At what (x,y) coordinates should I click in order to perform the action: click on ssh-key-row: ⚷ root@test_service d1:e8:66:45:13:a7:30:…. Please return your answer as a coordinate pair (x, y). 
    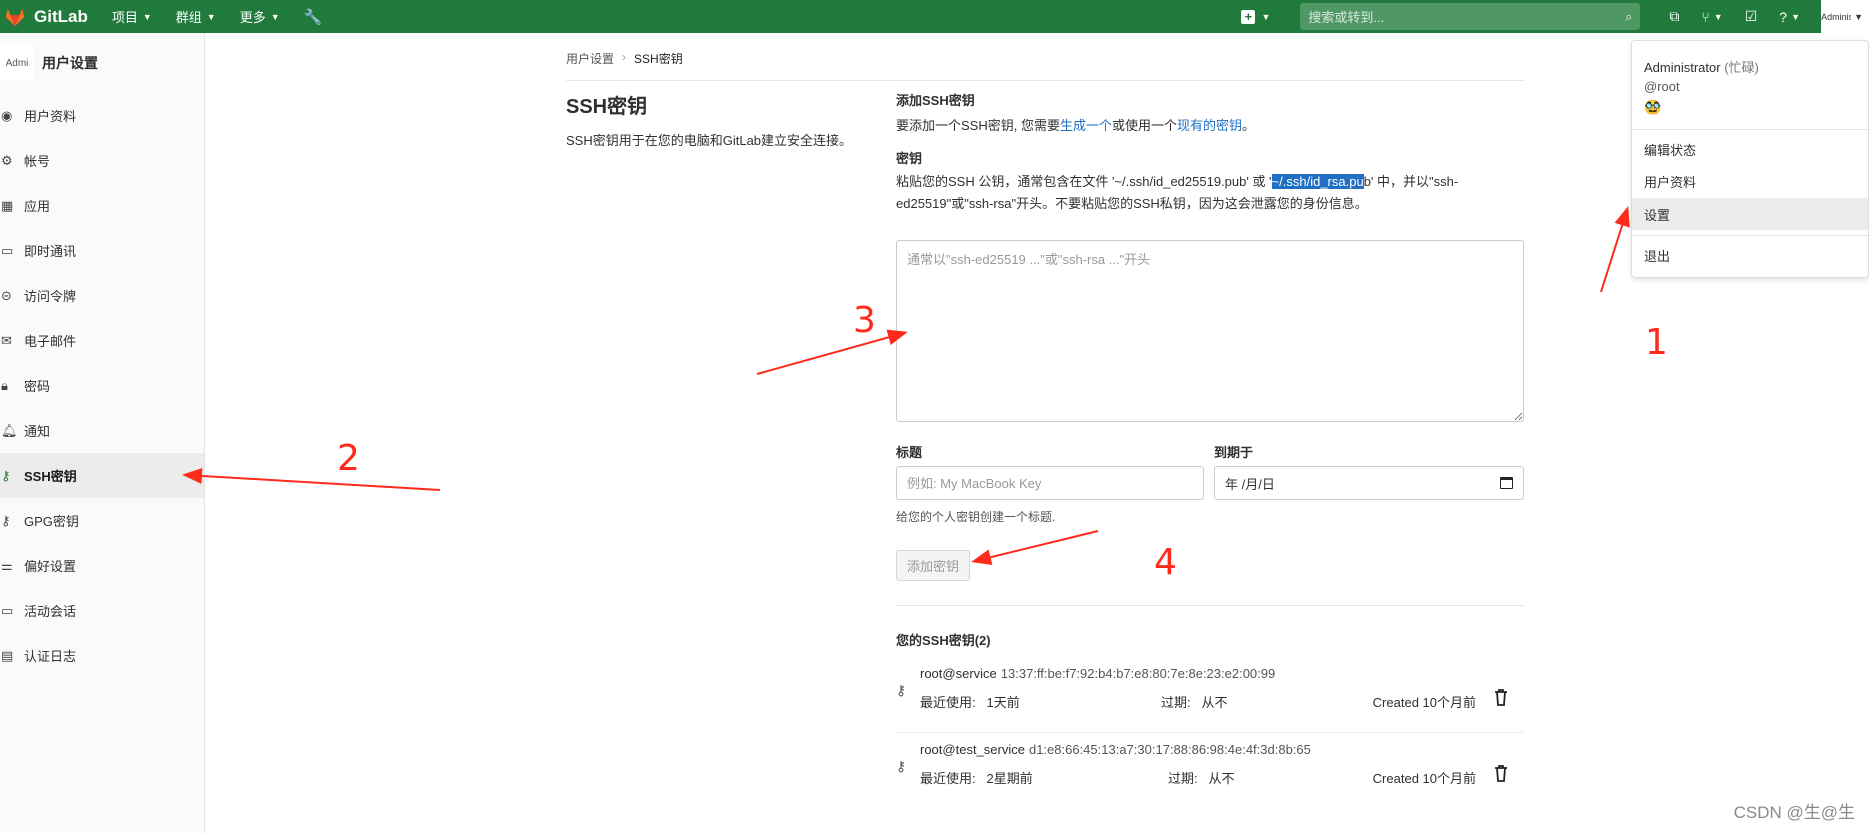
    Looking at the image, I should click on (1210, 767).